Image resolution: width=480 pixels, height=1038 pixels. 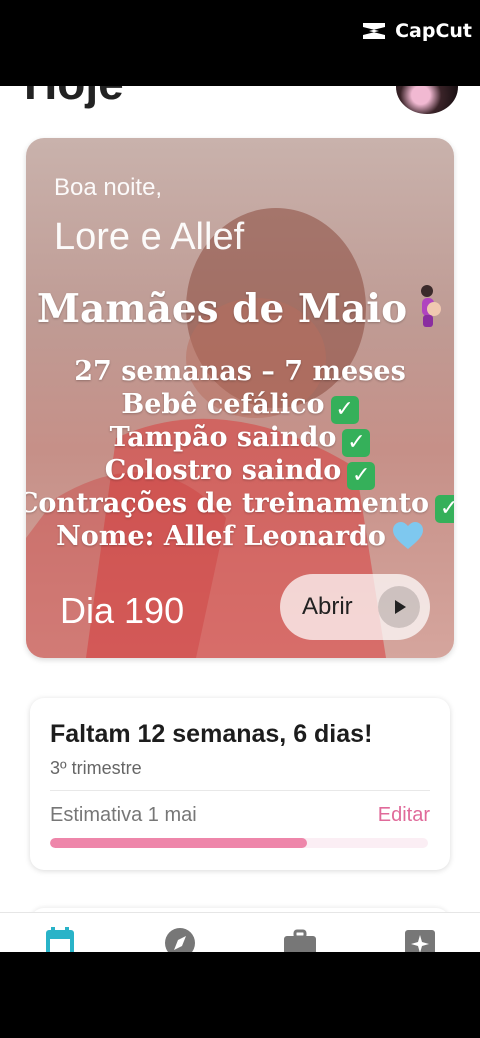 What do you see at coordinates (223, 437) in the screenshot?
I see `overlay-line-text: Tampão saindo` at bounding box center [223, 437].